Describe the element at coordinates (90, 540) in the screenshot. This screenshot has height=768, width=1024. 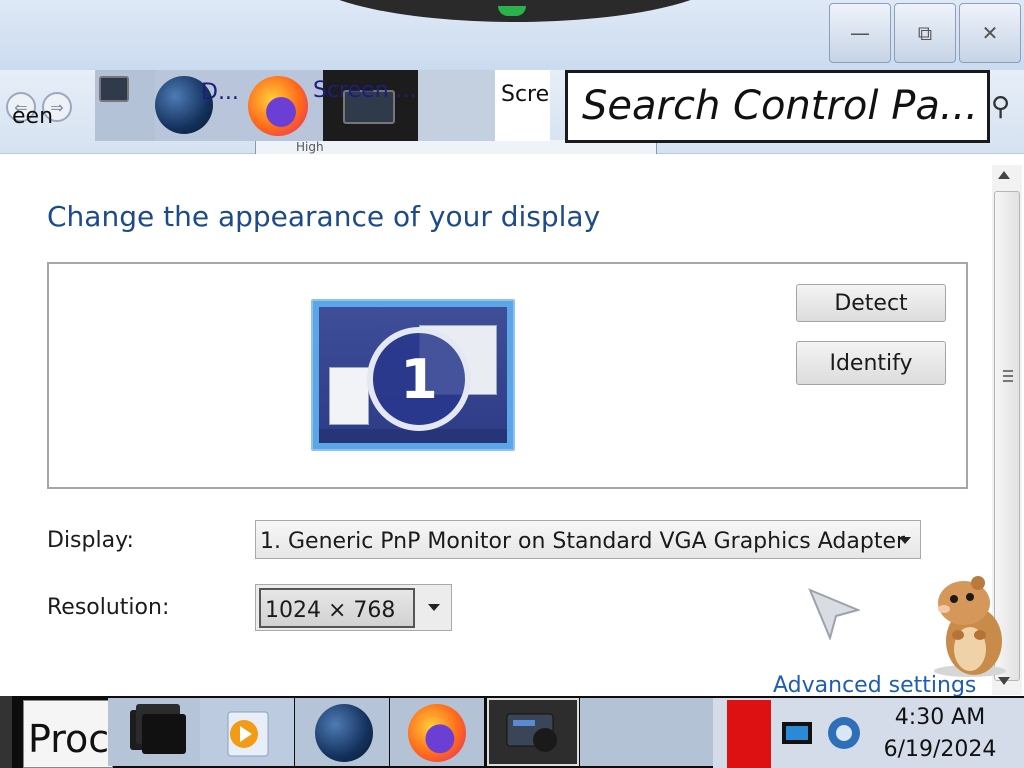
I see `display-label: Display:` at that location.